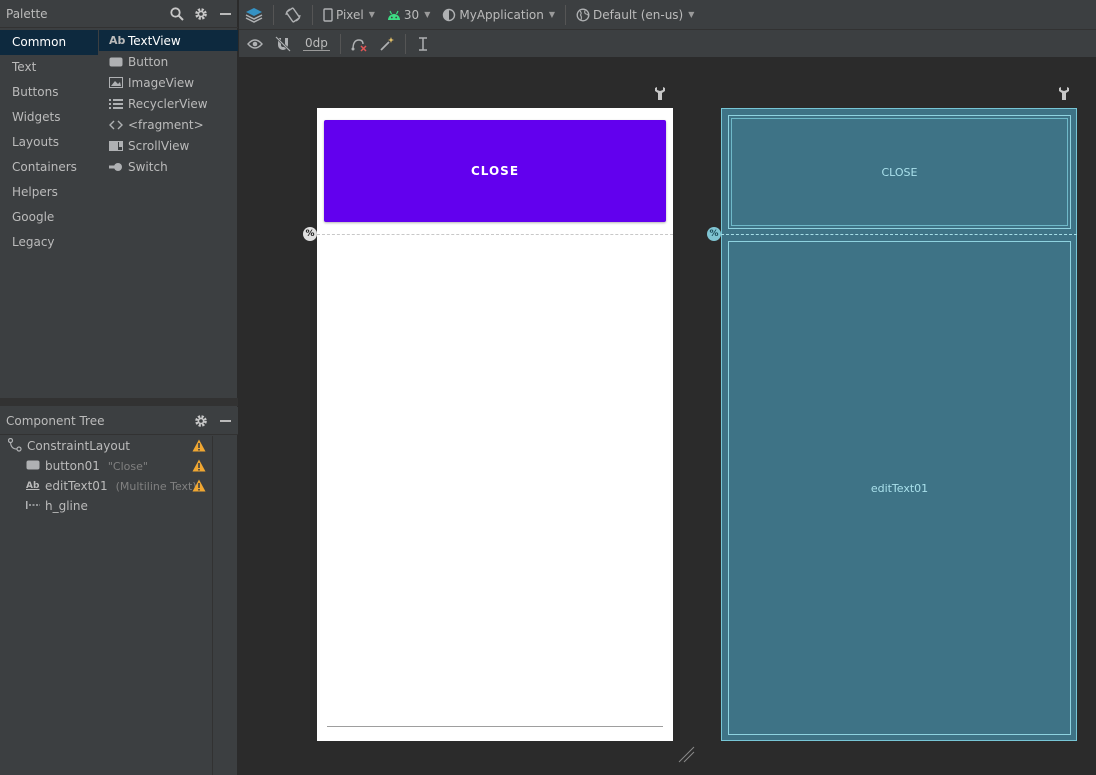 The height and width of the screenshot is (775, 1096). I want to click on palette-item-imageview: ImageView, so click(168, 82).